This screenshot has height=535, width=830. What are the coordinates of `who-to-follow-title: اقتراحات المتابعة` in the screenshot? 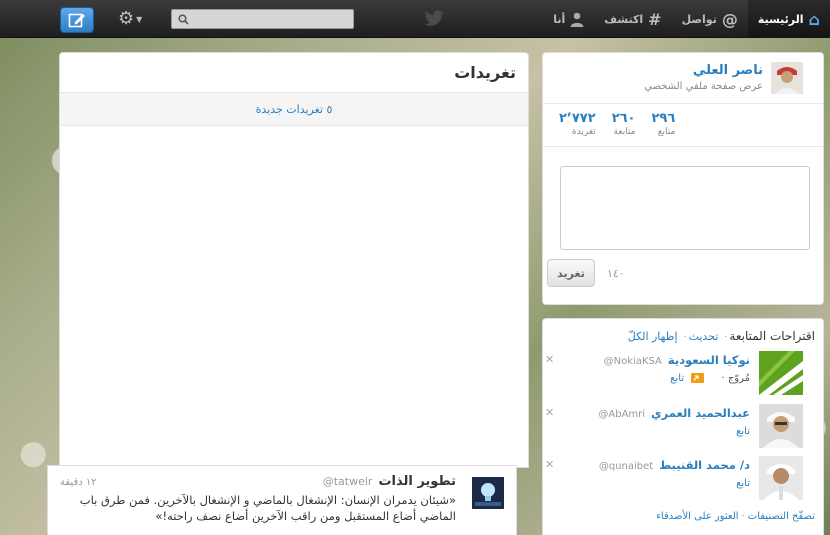 It's located at (772, 336).